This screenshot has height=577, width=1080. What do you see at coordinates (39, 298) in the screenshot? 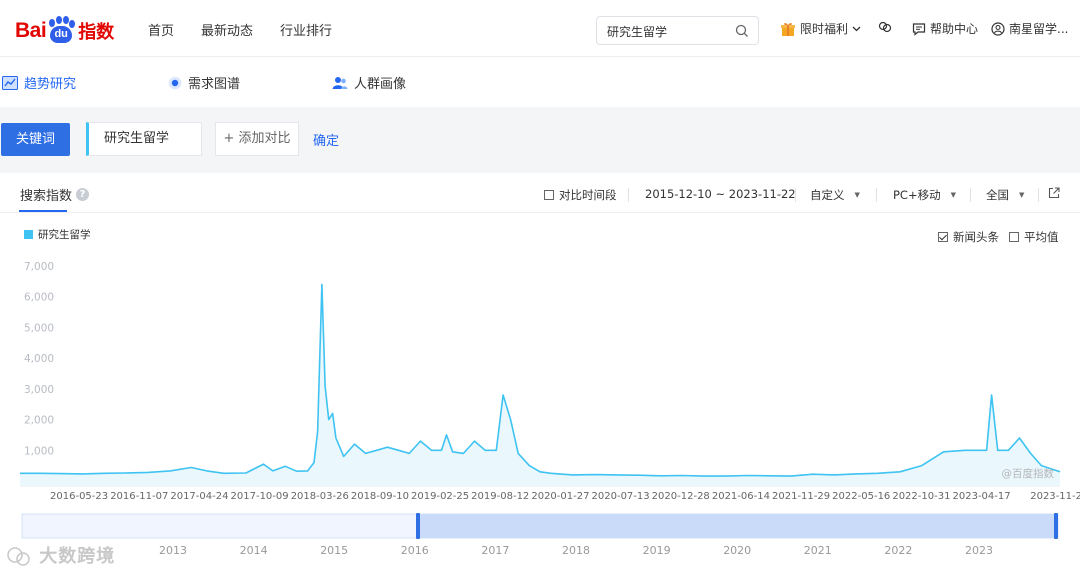
I see `y-tick-label: 6,000` at bounding box center [39, 298].